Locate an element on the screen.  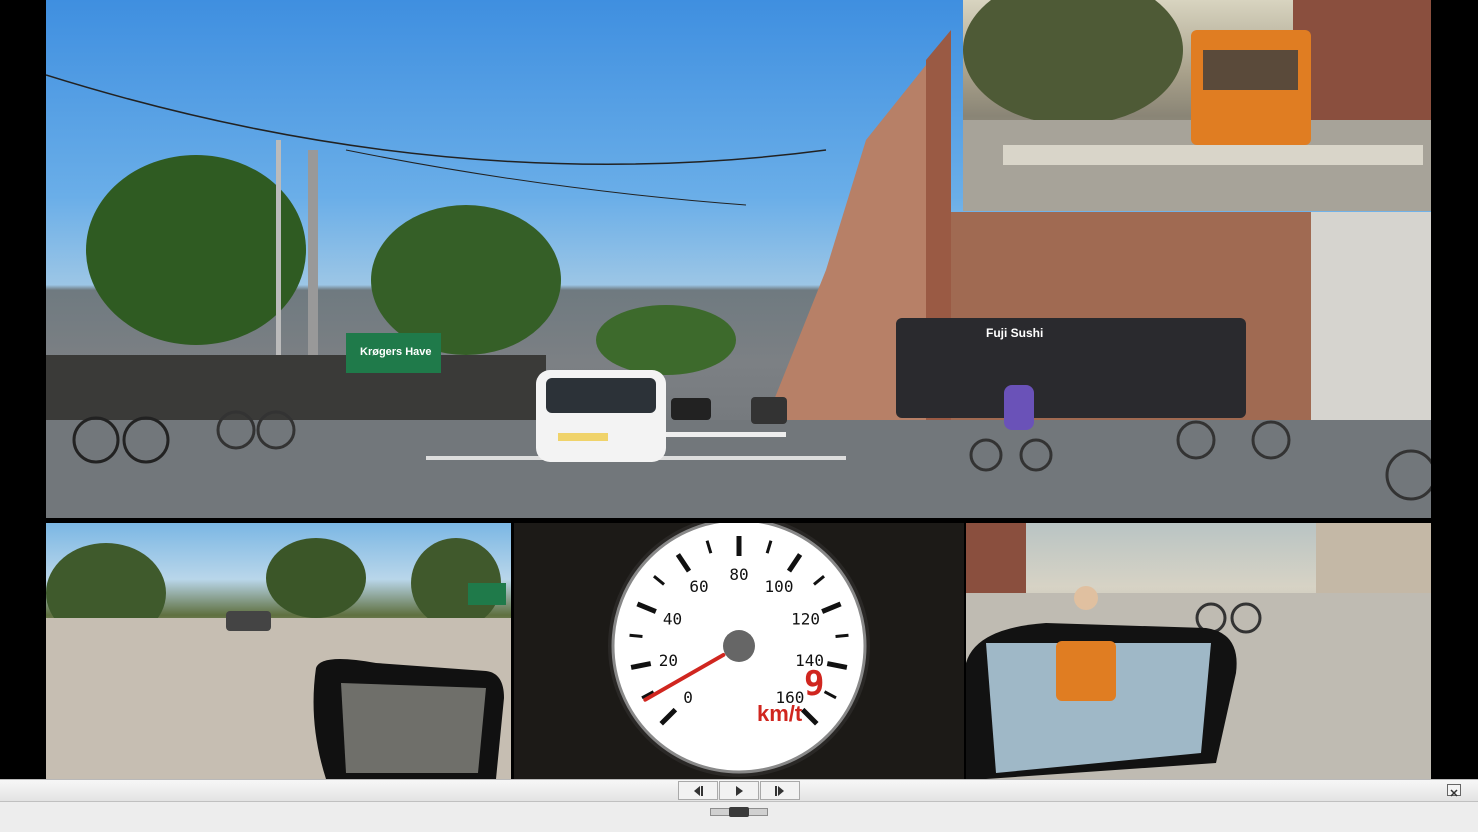
tick-label: 0 is located at coordinates (688, 697).